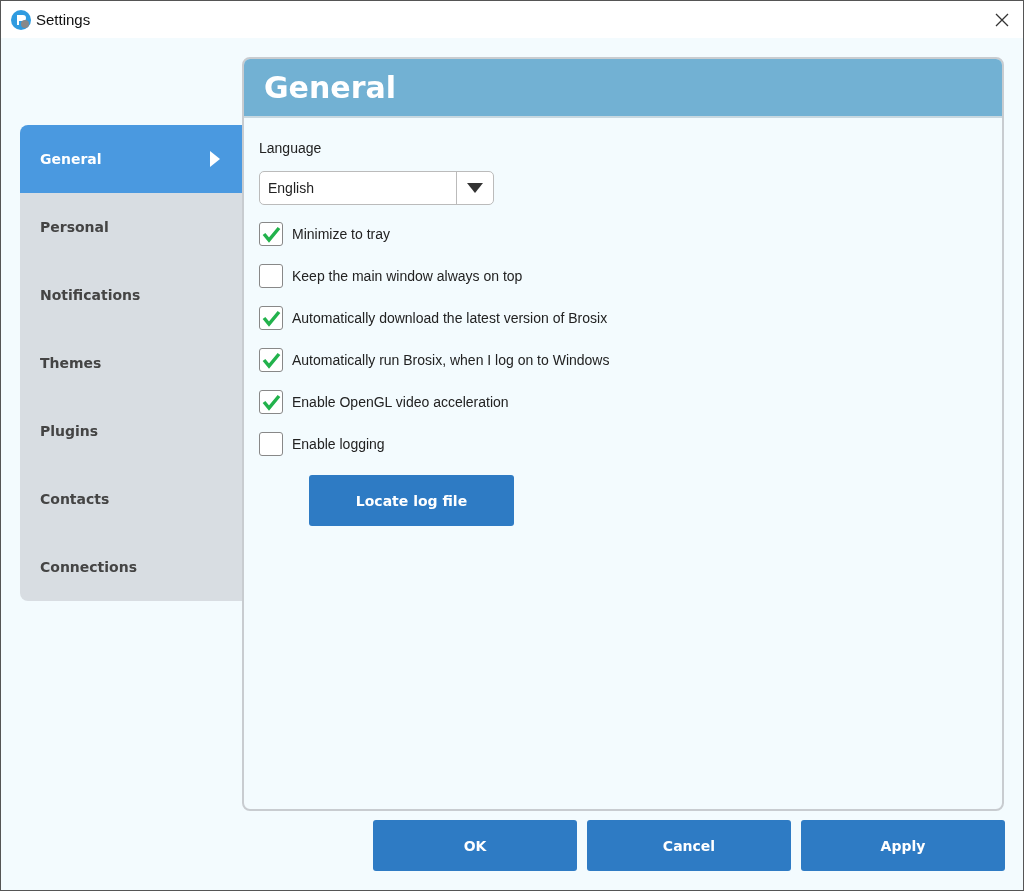 Image resolution: width=1024 pixels, height=891 pixels. I want to click on sidebar-item: Plugins, so click(131, 431).